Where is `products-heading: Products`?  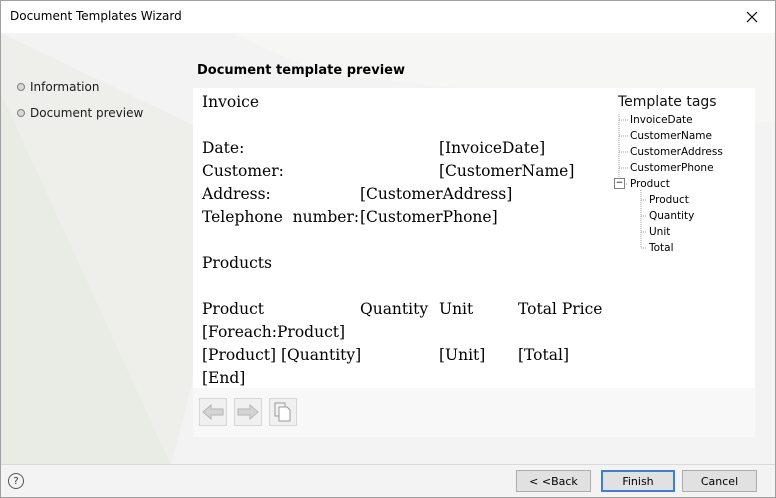 products-heading: Products is located at coordinates (237, 263).